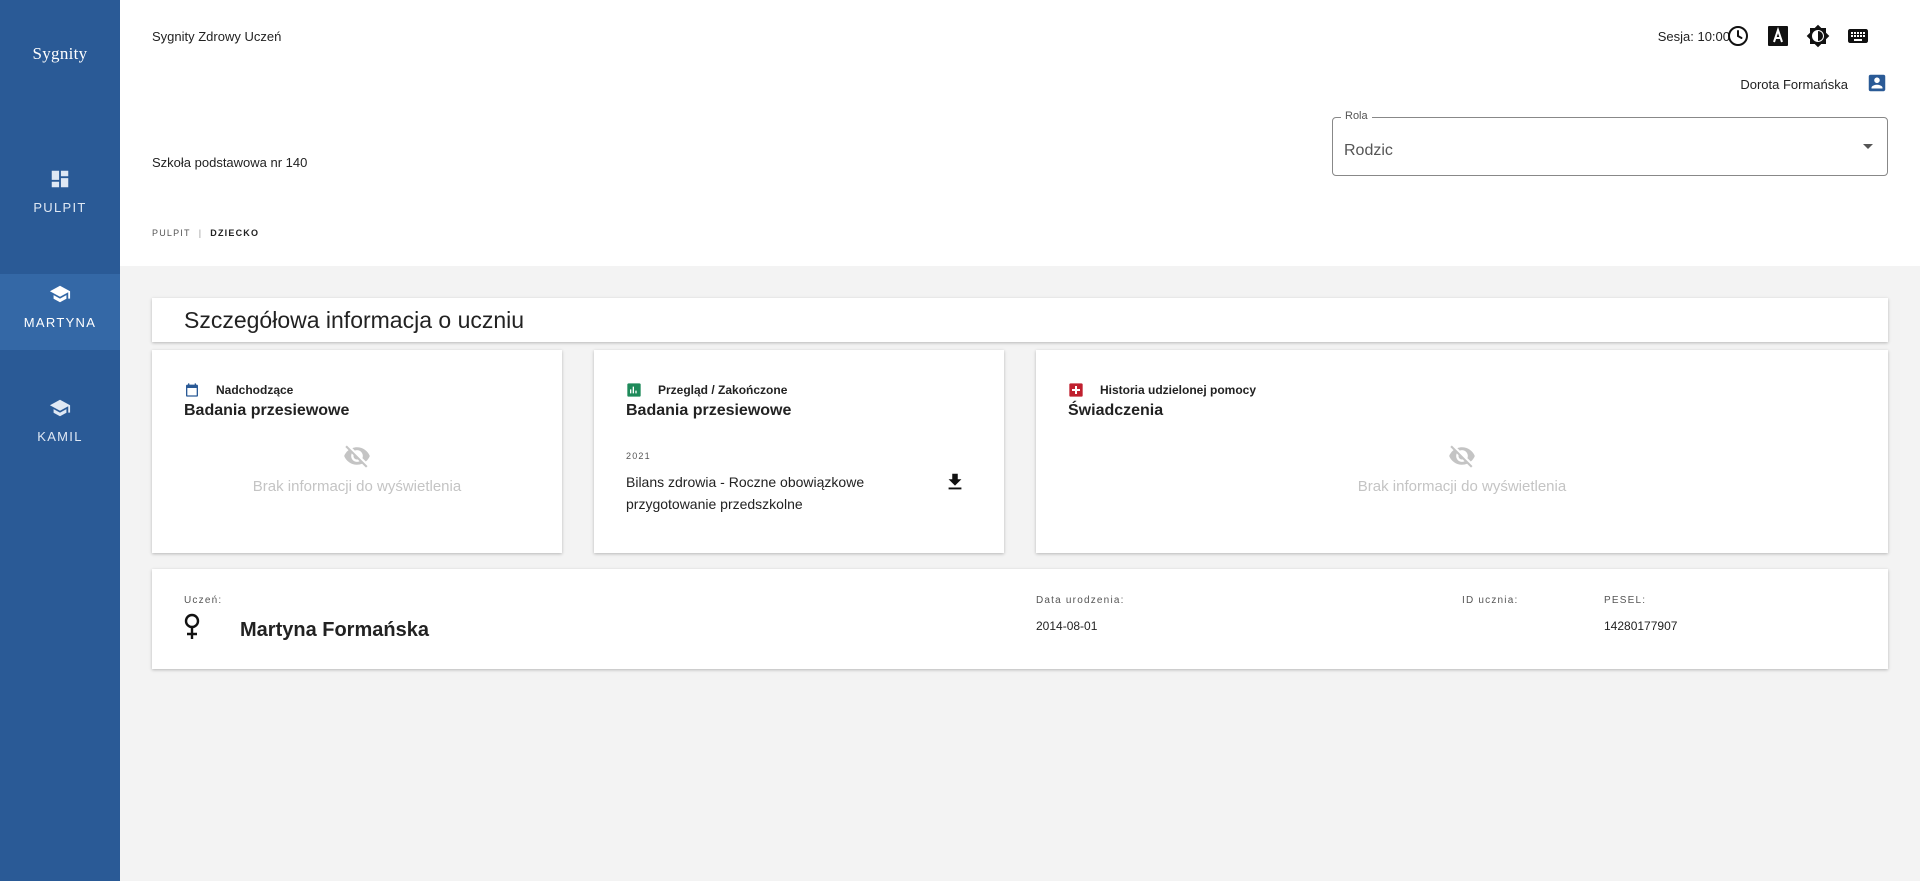 Image resolution: width=1920 pixels, height=881 pixels. What do you see at coordinates (638, 456) in the screenshot?
I see `entry-year: 2021` at bounding box center [638, 456].